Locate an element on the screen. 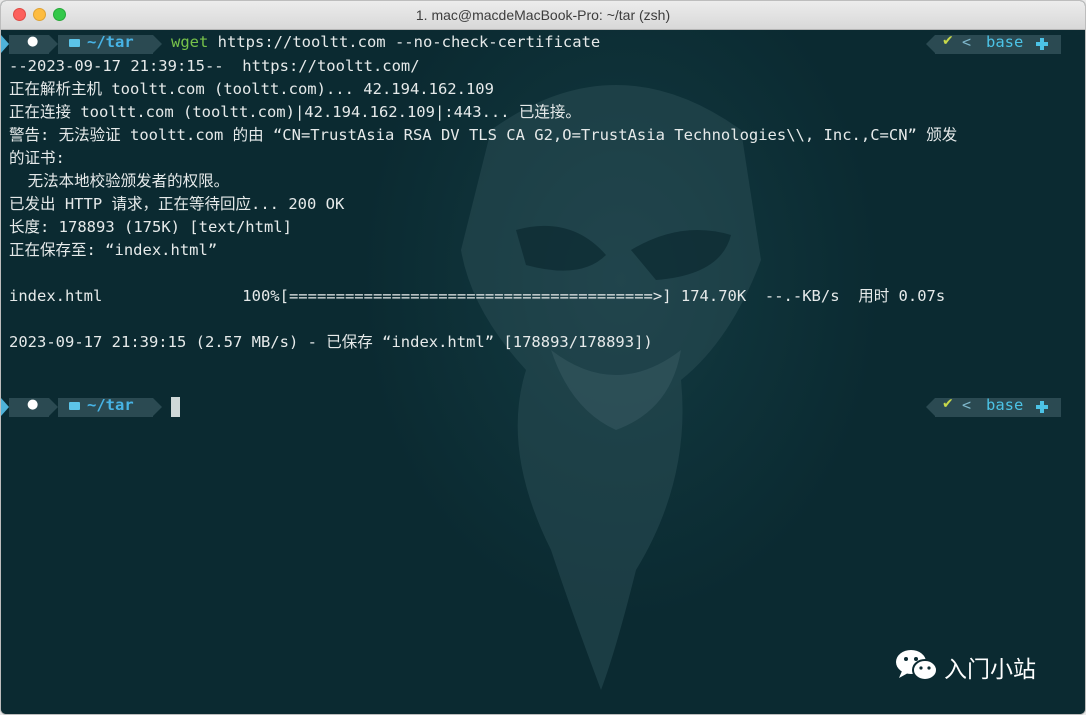 This screenshot has width=1086, height=715. output-line: 已发出 HTTP 请求，正在等待回应... 200 OK is located at coordinates (177, 204).